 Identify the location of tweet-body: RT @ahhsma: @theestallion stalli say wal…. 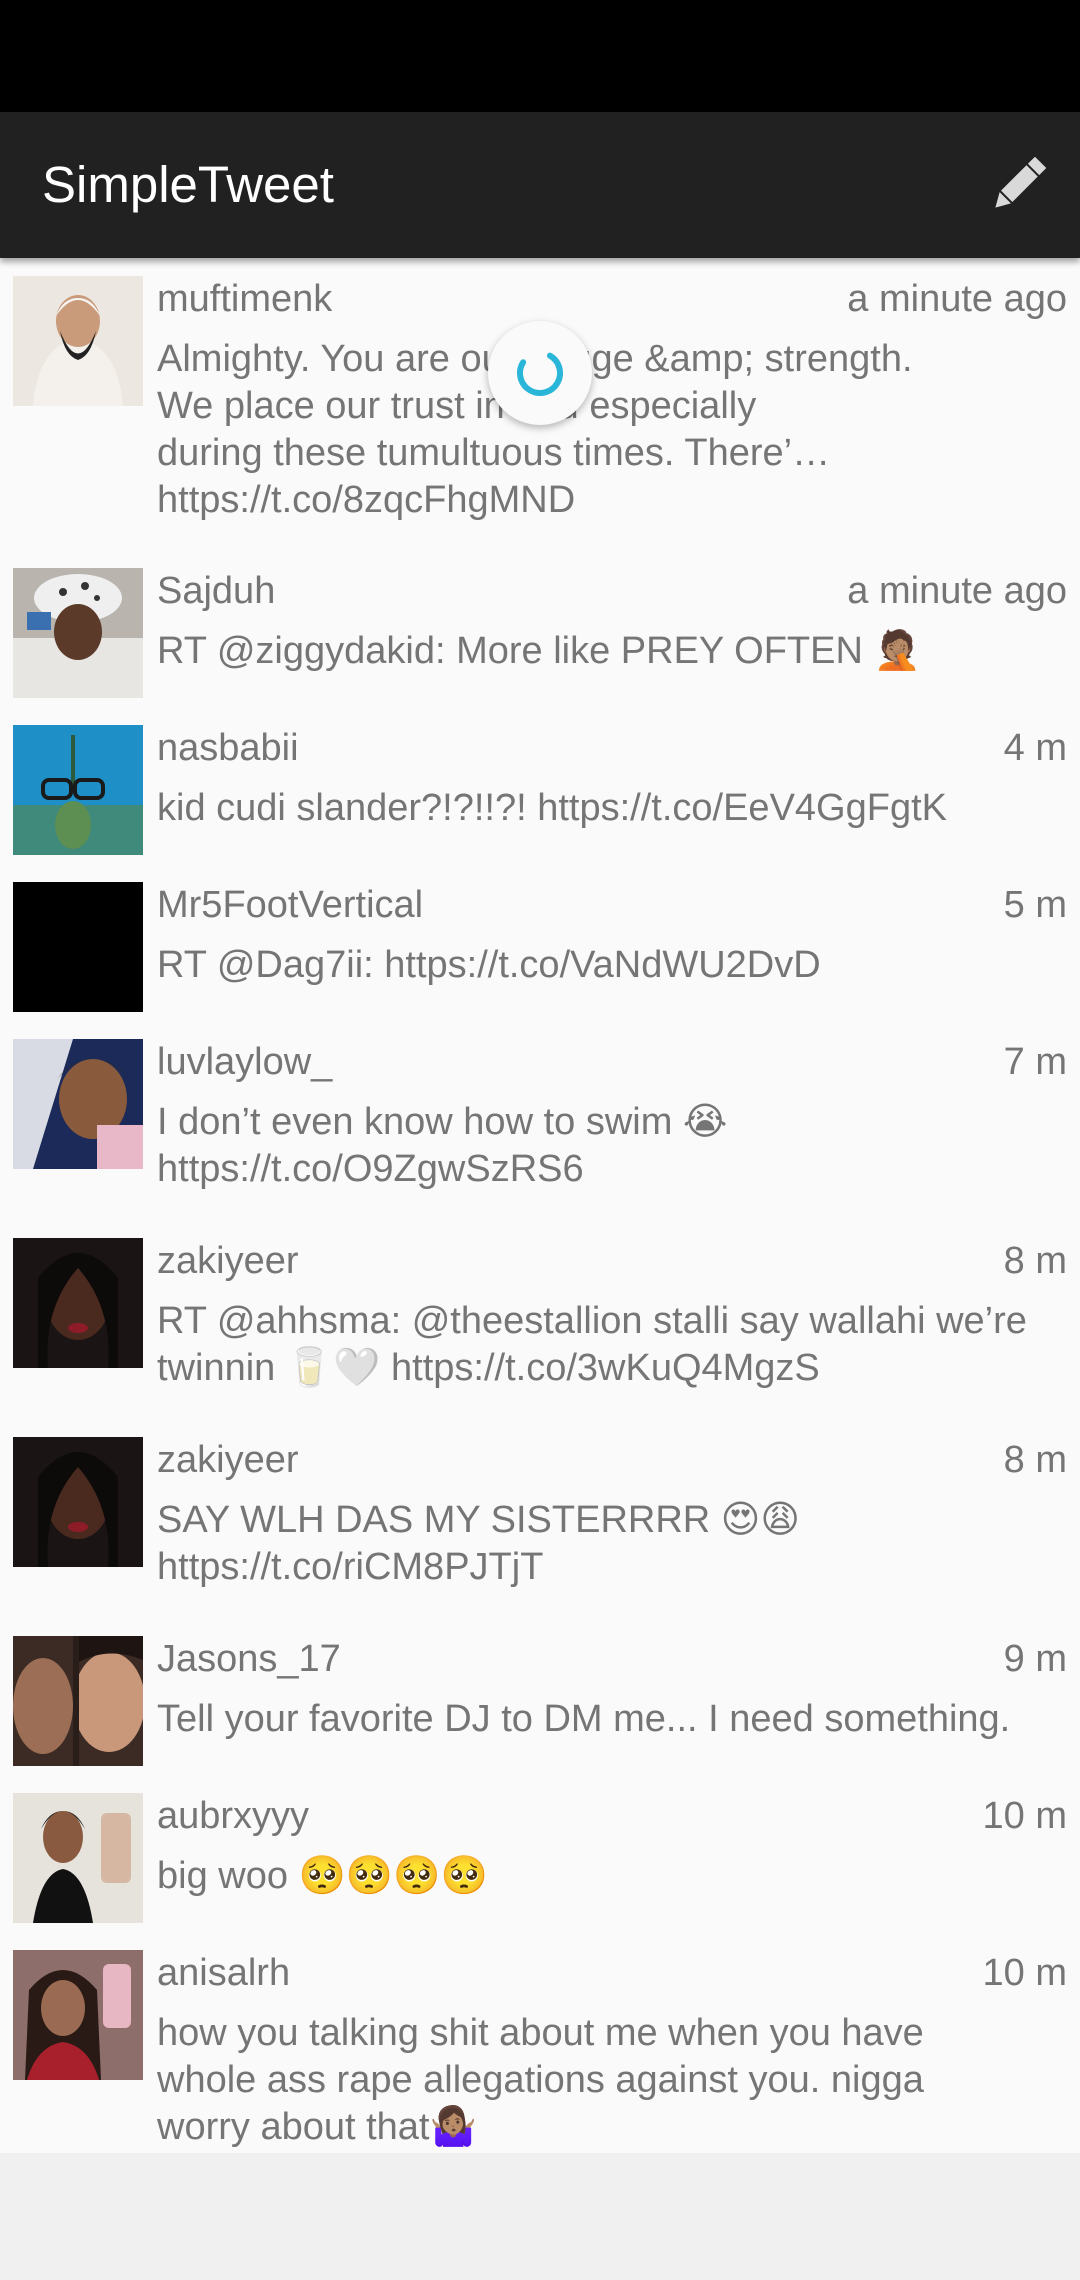
(592, 1344).